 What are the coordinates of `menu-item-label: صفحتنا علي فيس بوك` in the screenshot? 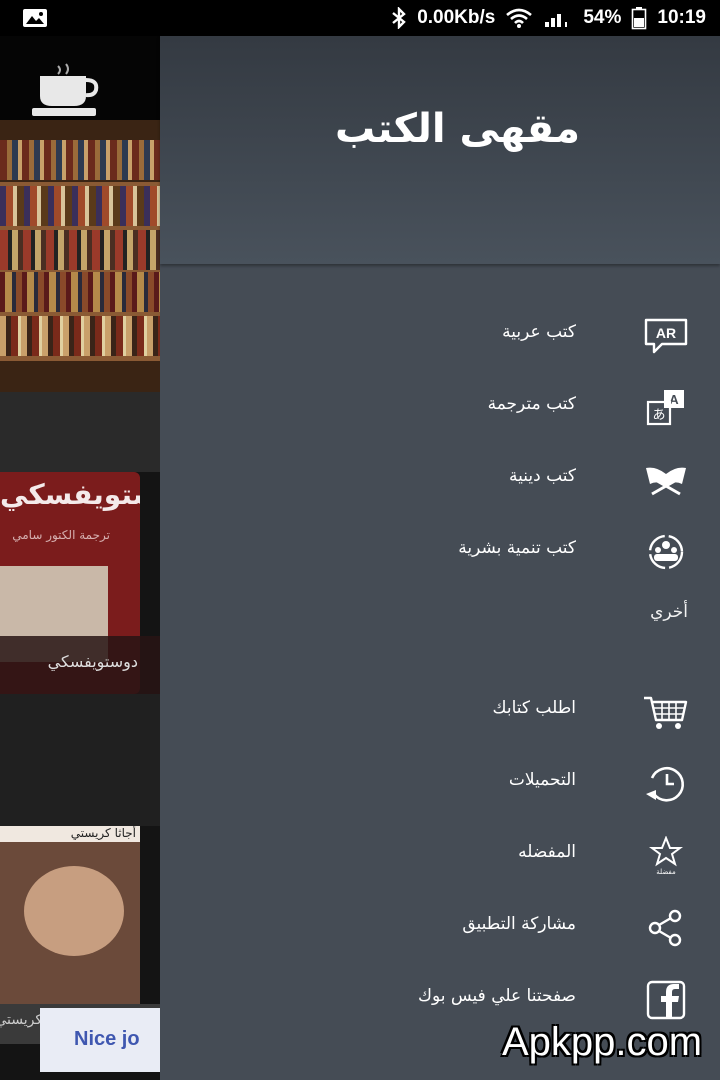 It's located at (496, 996).